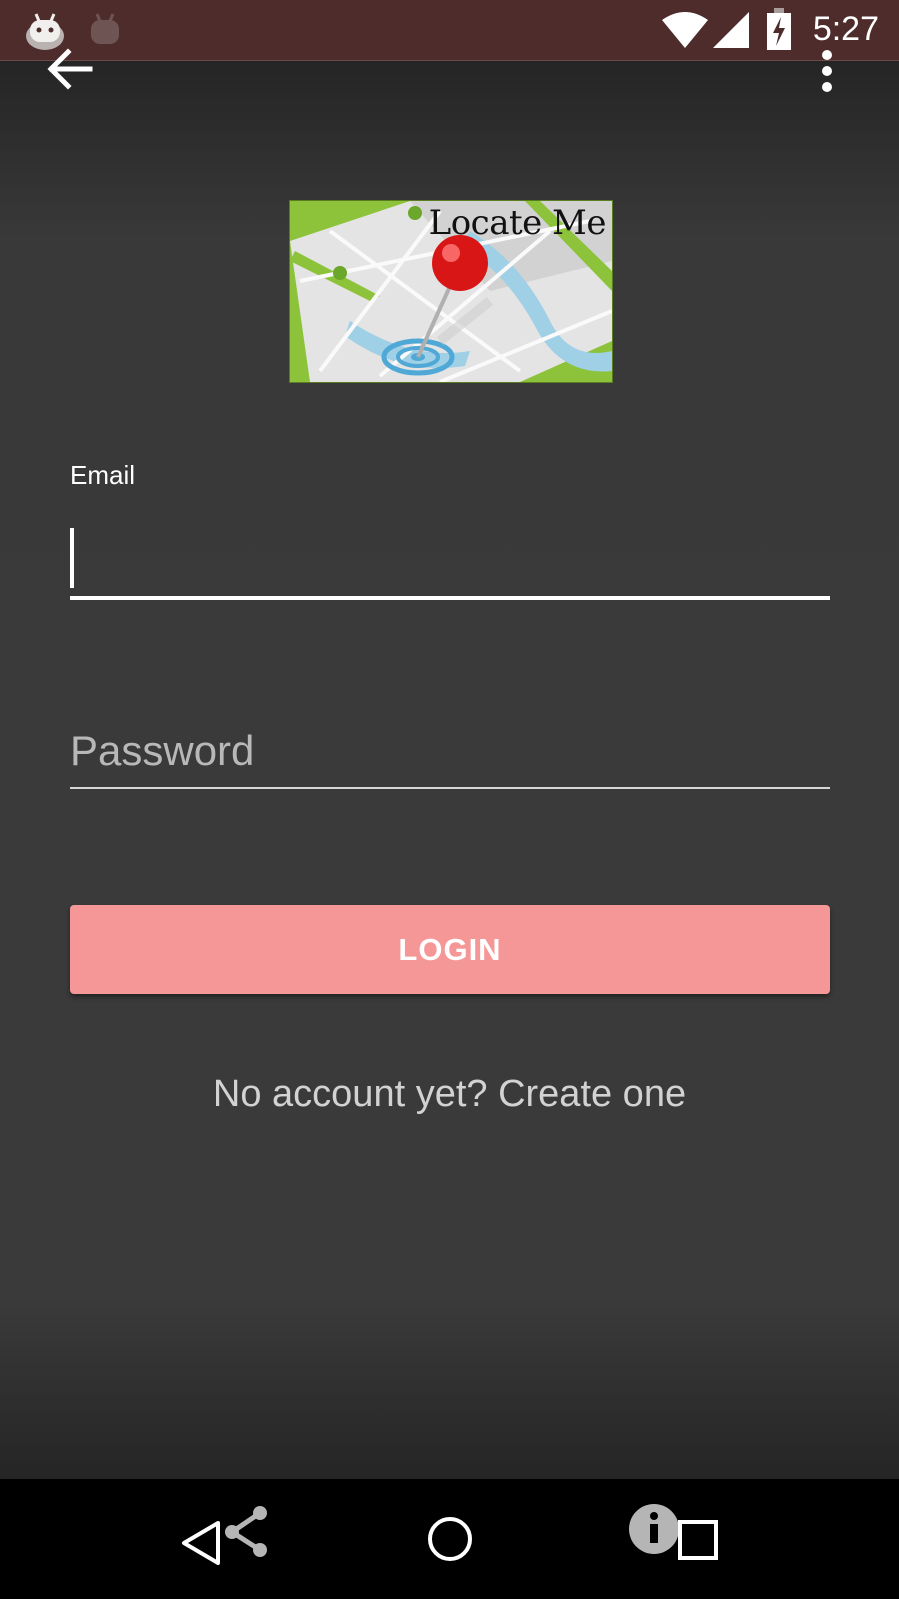 Image resolution: width=899 pixels, height=1599 pixels. I want to click on home-circle-icon, so click(450, 1541).